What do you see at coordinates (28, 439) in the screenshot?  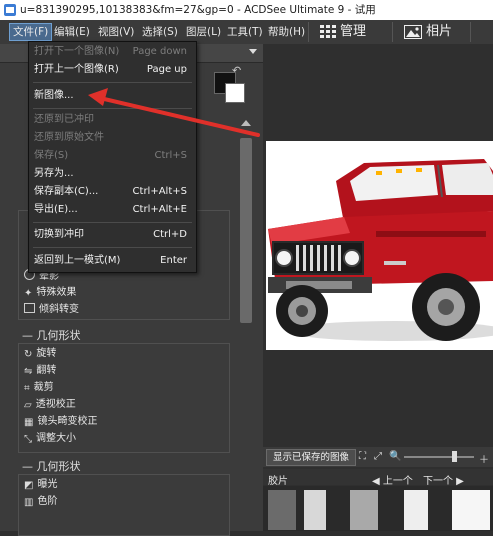 I see `resize-icon: ⤡` at bounding box center [28, 439].